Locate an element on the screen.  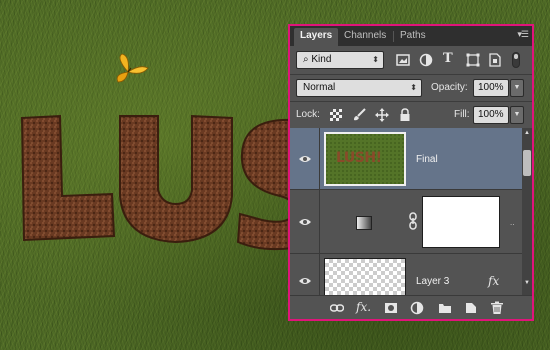
layer-mask-thumbnail is located at coordinates (461, 222).